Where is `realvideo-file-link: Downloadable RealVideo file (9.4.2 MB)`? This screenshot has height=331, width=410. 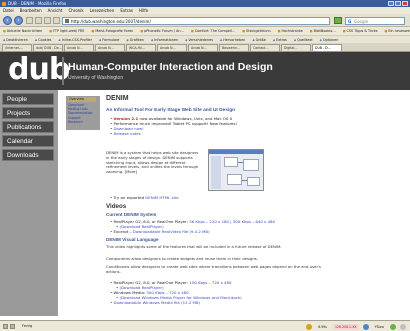 realvideo-file-link: Downloadable RealVideo file (9.4.2 MB) is located at coordinates (171, 231).